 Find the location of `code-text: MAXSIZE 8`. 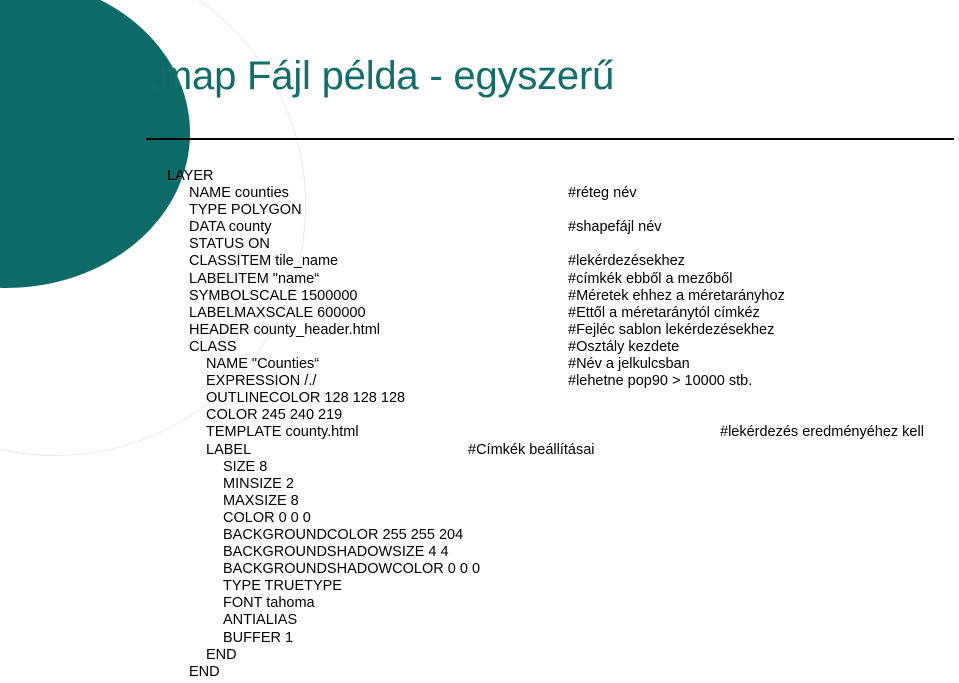

code-text: MAXSIZE 8 is located at coordinates (261, 500).